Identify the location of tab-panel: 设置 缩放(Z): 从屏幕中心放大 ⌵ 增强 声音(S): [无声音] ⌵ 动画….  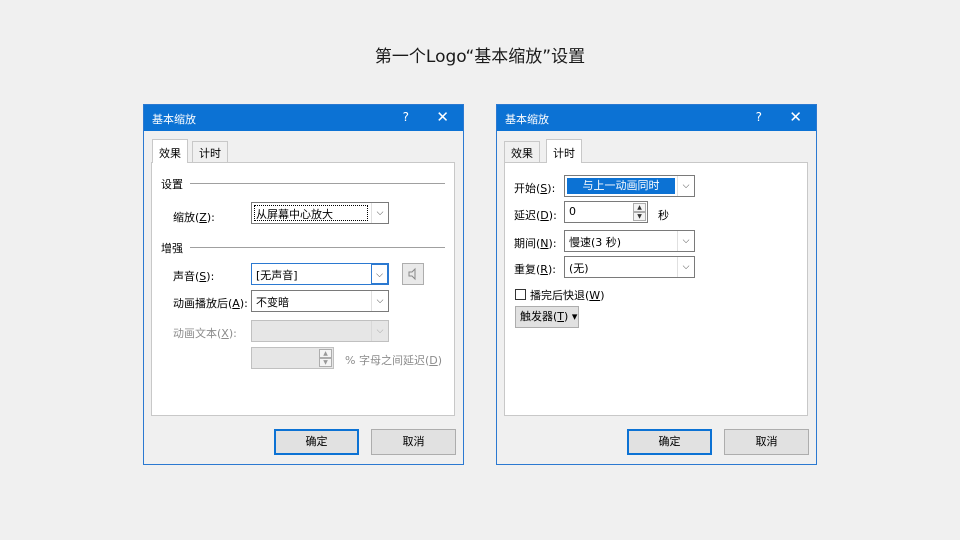
(303, 289).